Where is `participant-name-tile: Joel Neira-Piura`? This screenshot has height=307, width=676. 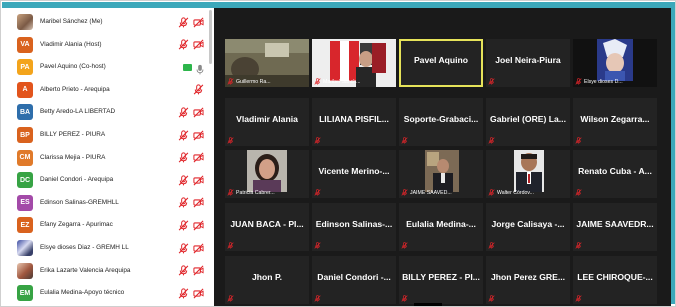
participant-name-tile: Joel Neira-Piura is located at coordinates (528, 63).